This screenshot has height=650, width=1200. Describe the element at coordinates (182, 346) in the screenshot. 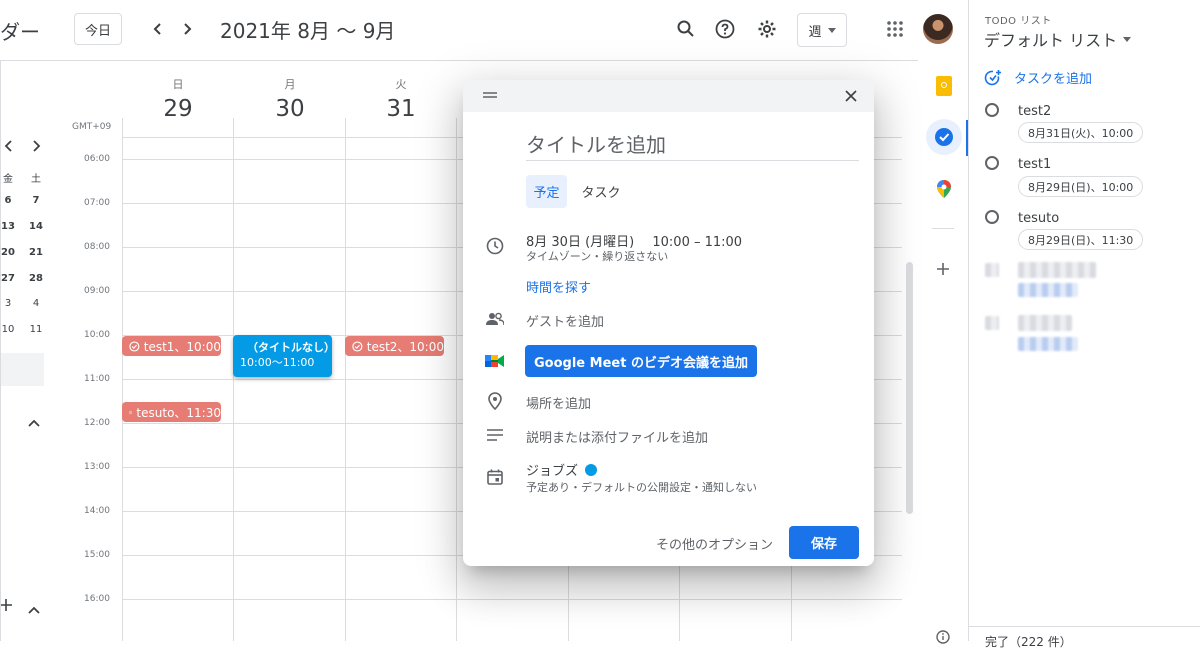

I see `event-label: test1、10:00` at that location.